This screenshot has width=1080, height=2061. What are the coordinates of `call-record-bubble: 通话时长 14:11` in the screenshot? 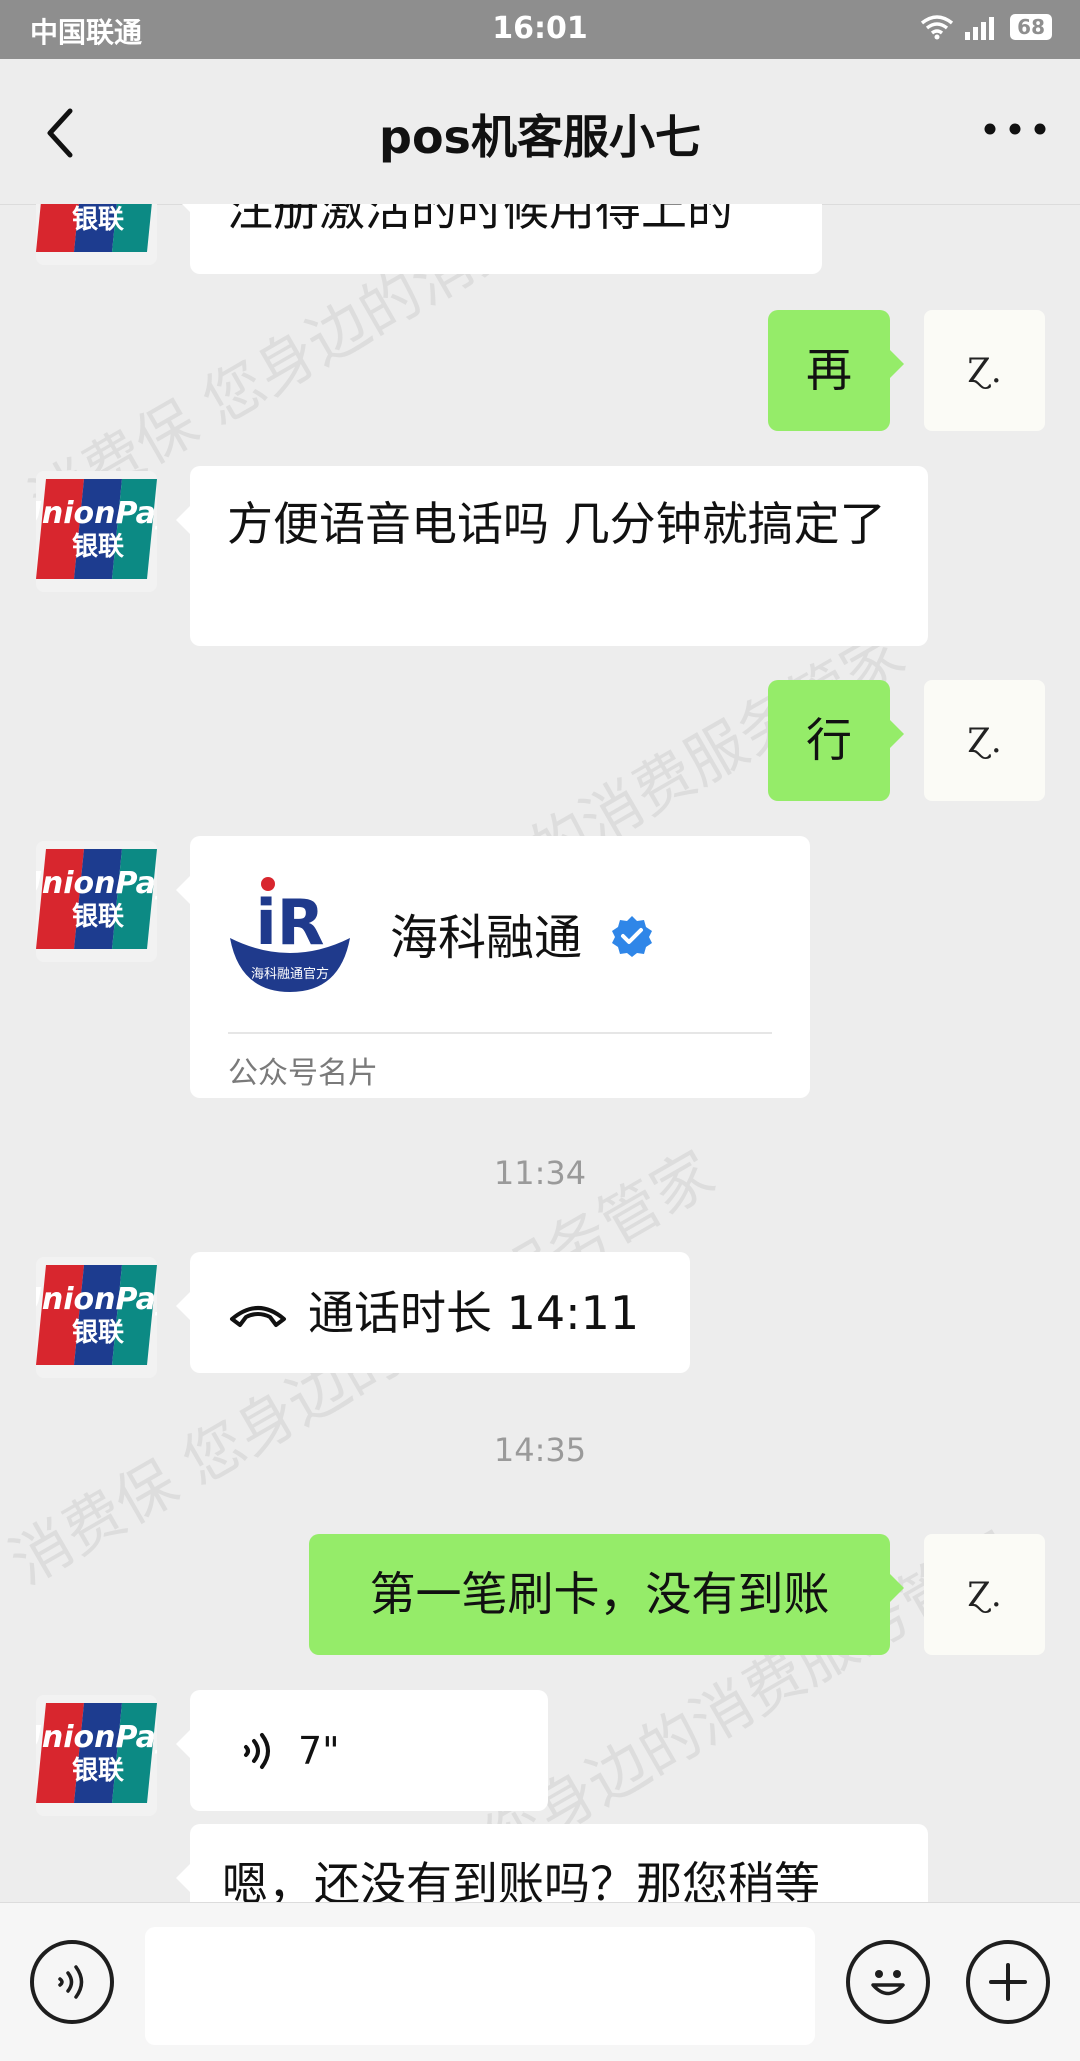 It's located at (433, 1312).